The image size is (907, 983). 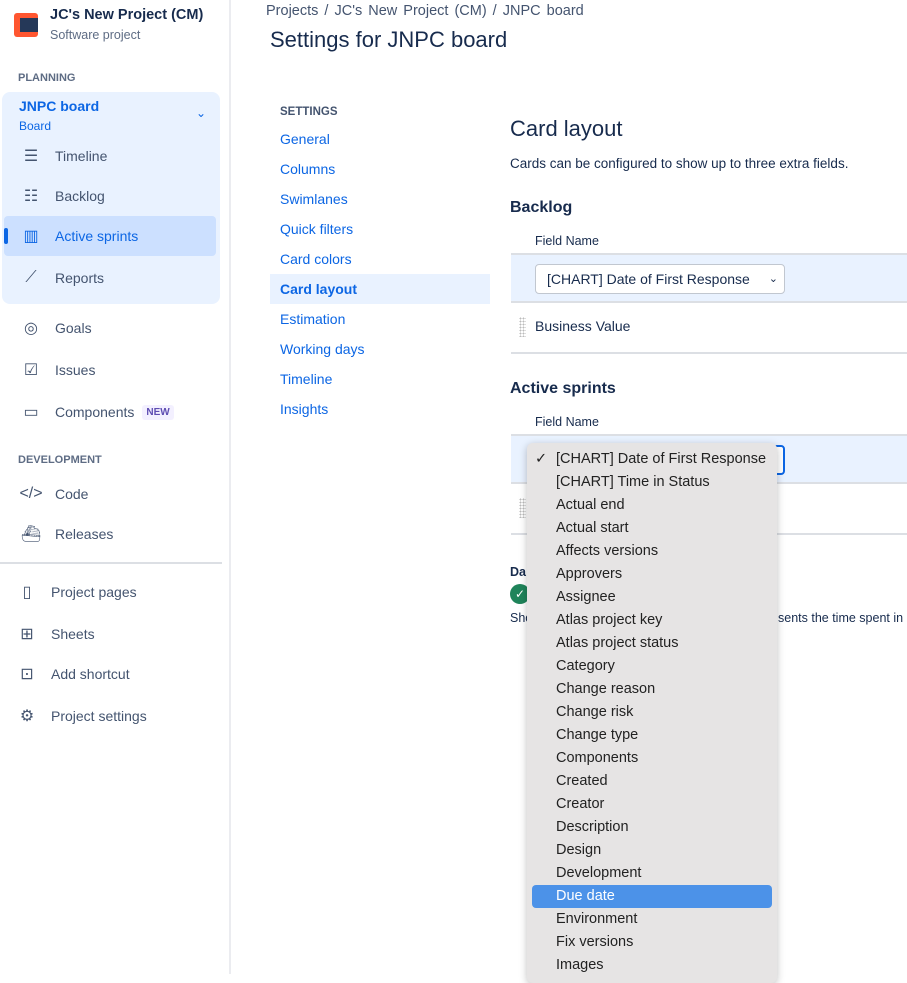 I want to click on backlog-field-select: [CHART] Date of First Response ⌄, so click(x=660, y=279).